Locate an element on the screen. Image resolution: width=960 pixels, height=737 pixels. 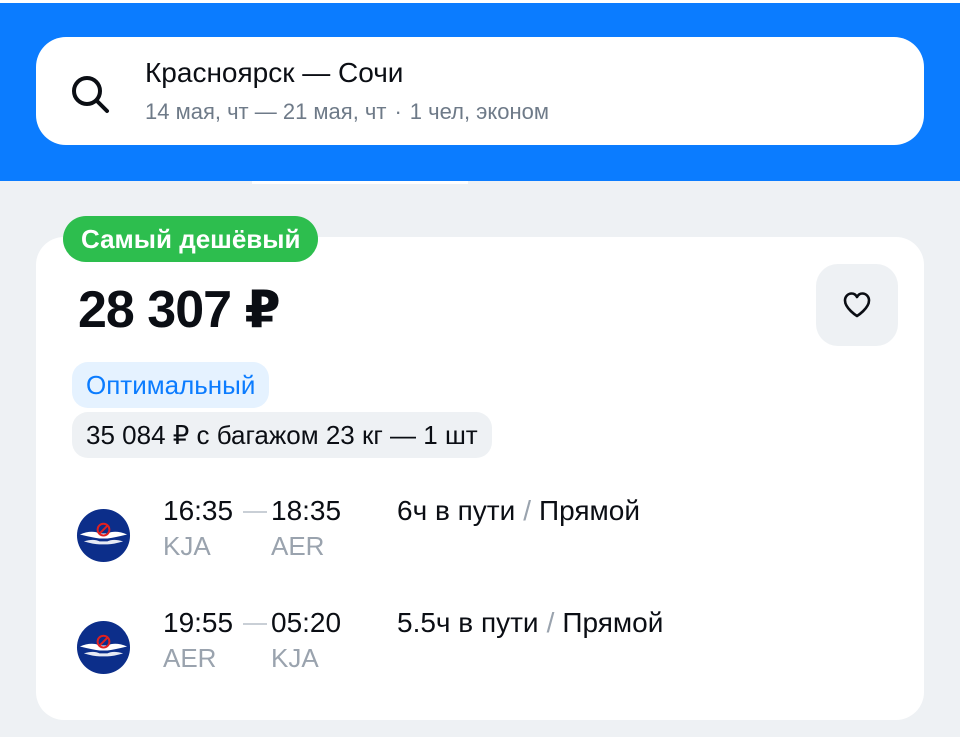
optimal-tag: Оптимальный is located at coordinates (171, 385).